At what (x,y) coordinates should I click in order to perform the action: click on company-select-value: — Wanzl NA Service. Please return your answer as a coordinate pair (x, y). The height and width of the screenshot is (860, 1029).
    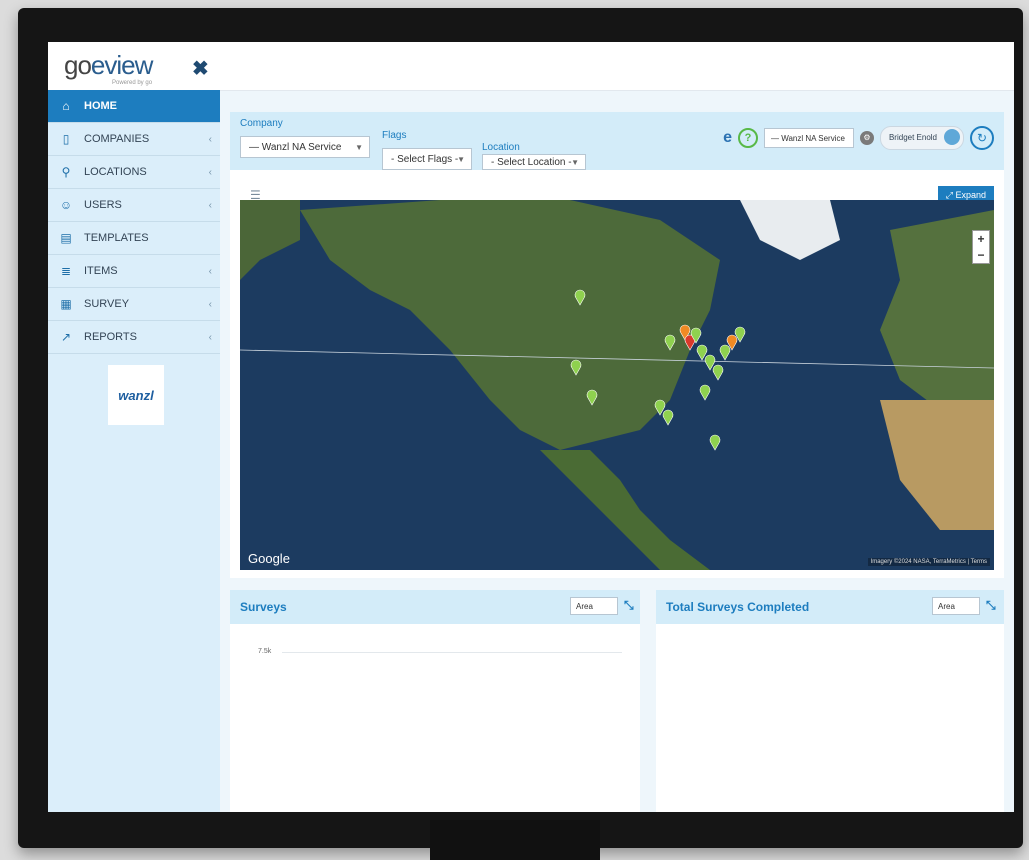
    Looking at the image, I should click on (295, 147).